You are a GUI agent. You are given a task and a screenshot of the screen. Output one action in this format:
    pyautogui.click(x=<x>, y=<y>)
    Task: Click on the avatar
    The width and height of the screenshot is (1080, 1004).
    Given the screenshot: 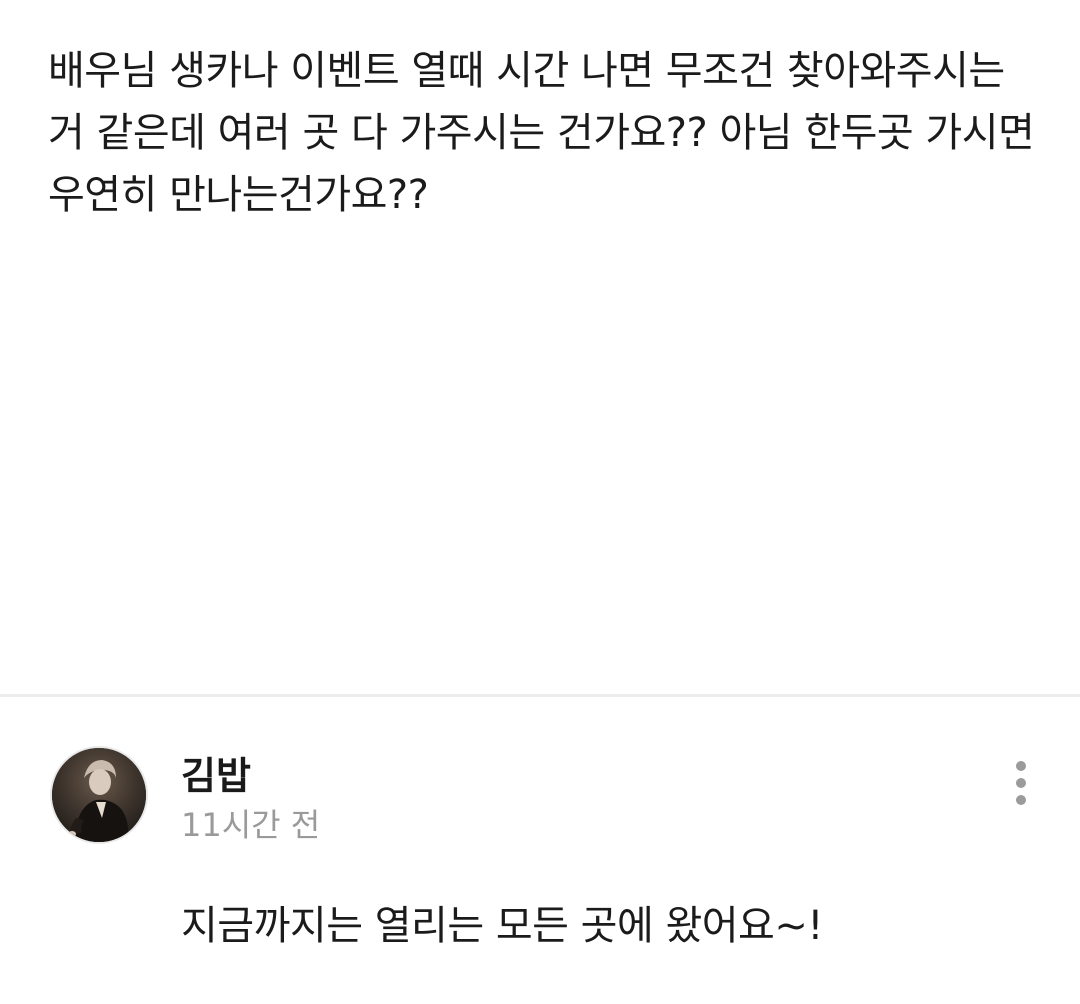 What is the action you would take?
    pyautogui.click(x=99, y=795)
    